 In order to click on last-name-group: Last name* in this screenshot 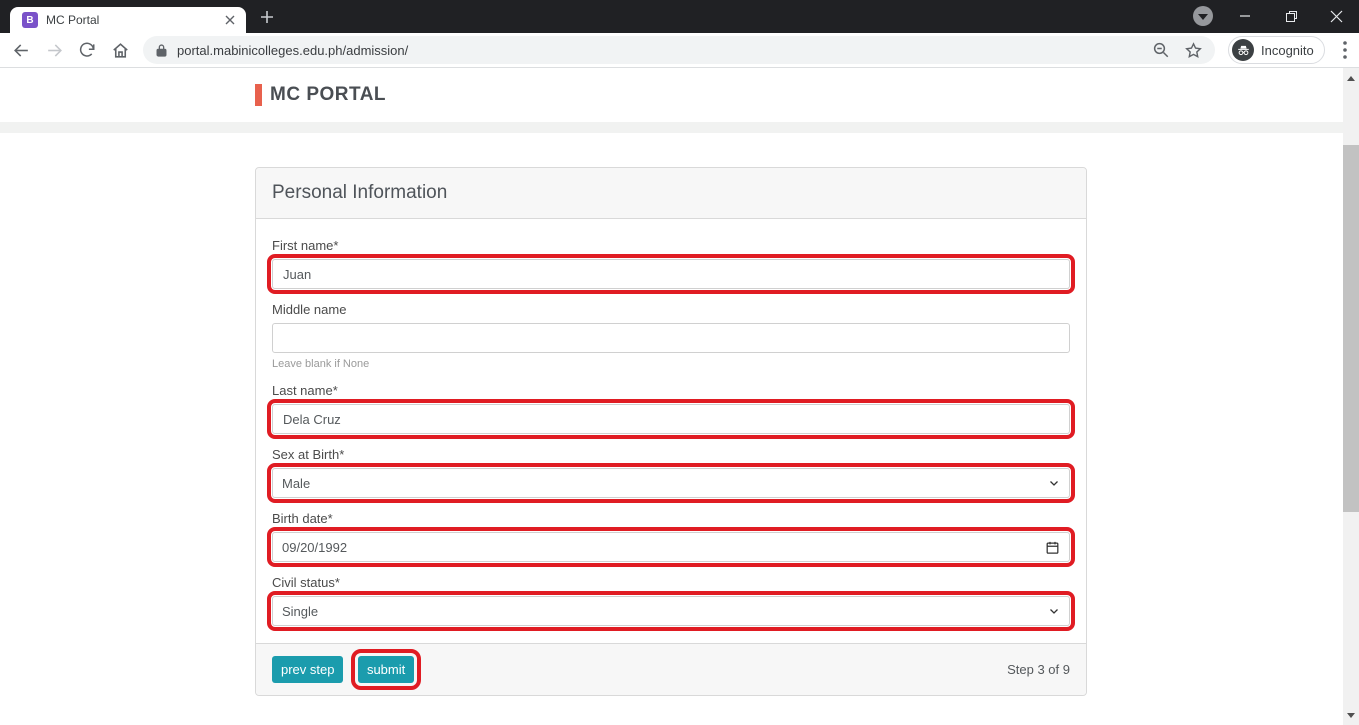, I will do `click(671, 411)`.